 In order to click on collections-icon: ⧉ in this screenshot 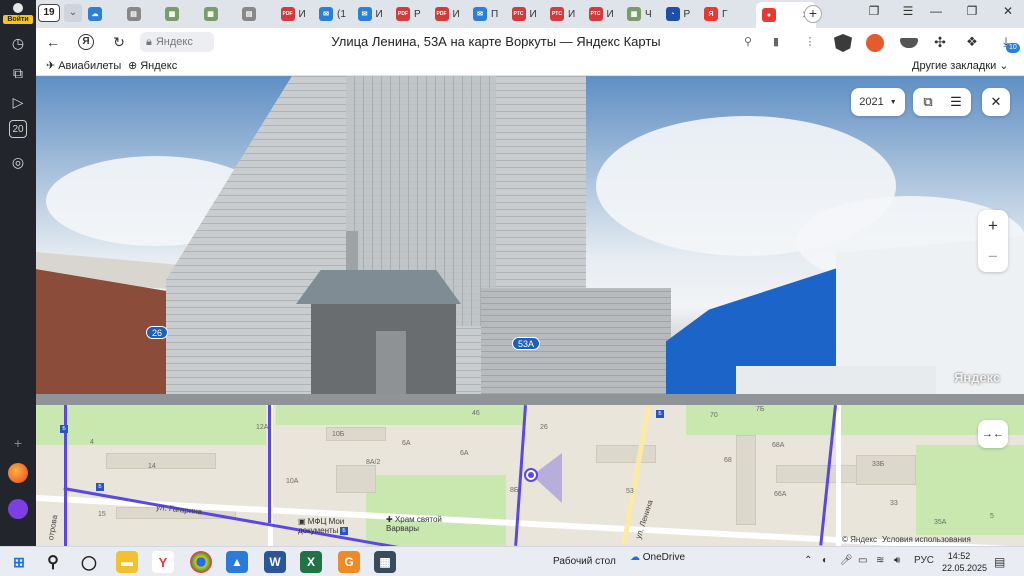, I will do `click(18, 73)`.